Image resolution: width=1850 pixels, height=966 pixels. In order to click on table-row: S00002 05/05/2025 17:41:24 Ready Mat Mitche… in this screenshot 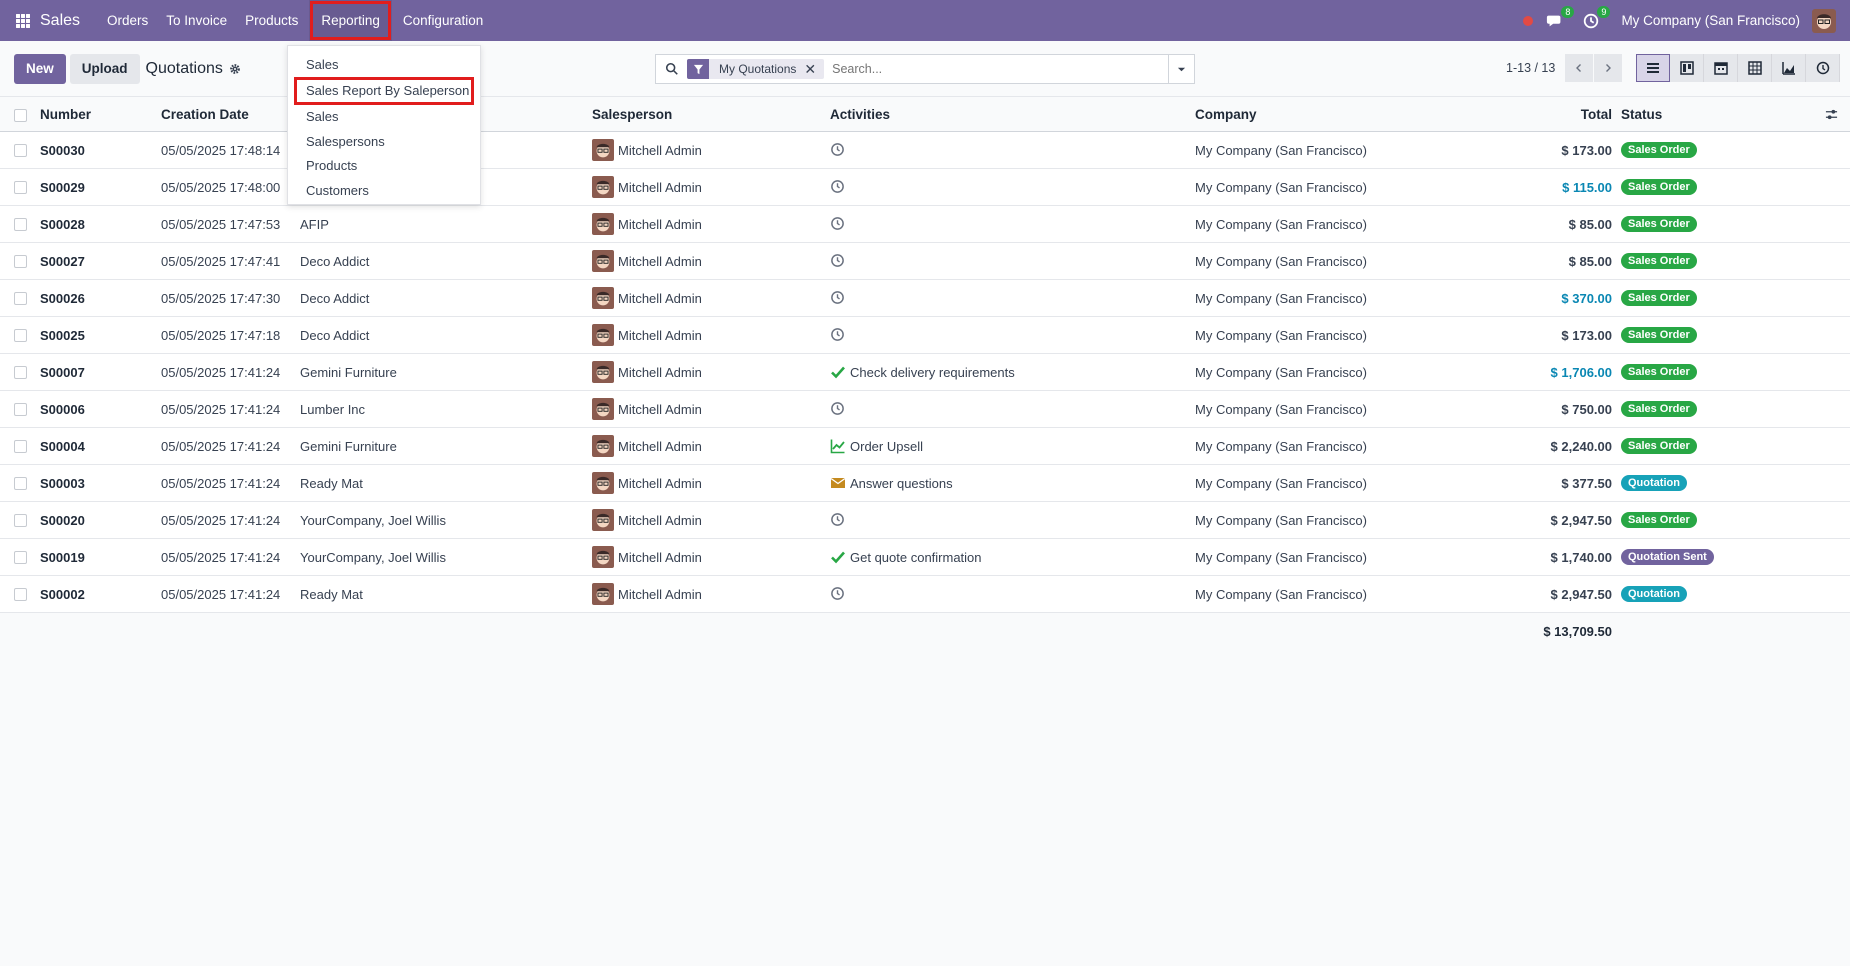, I will do `click(925, 594)`.